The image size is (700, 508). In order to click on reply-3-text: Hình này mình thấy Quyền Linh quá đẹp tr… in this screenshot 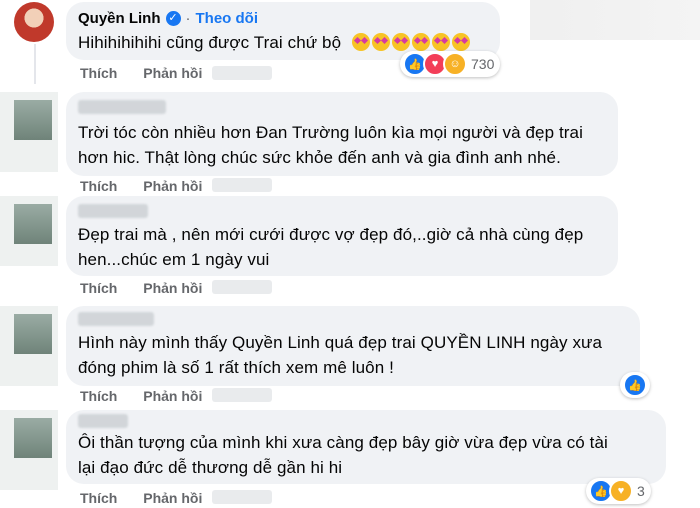, I will do `click(340, 355)`.